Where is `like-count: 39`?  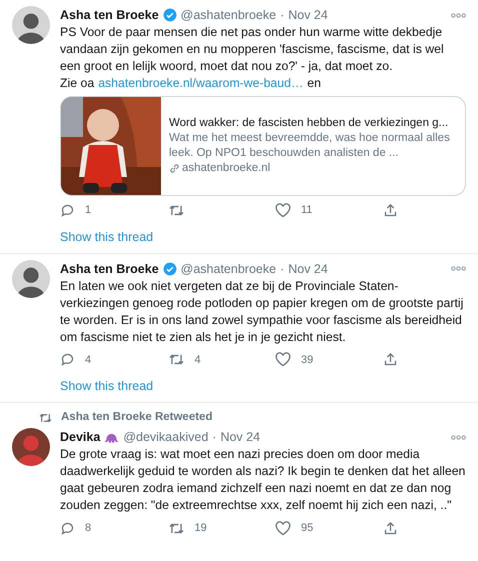
like-count: 39 is located at coordinates (307, 360).